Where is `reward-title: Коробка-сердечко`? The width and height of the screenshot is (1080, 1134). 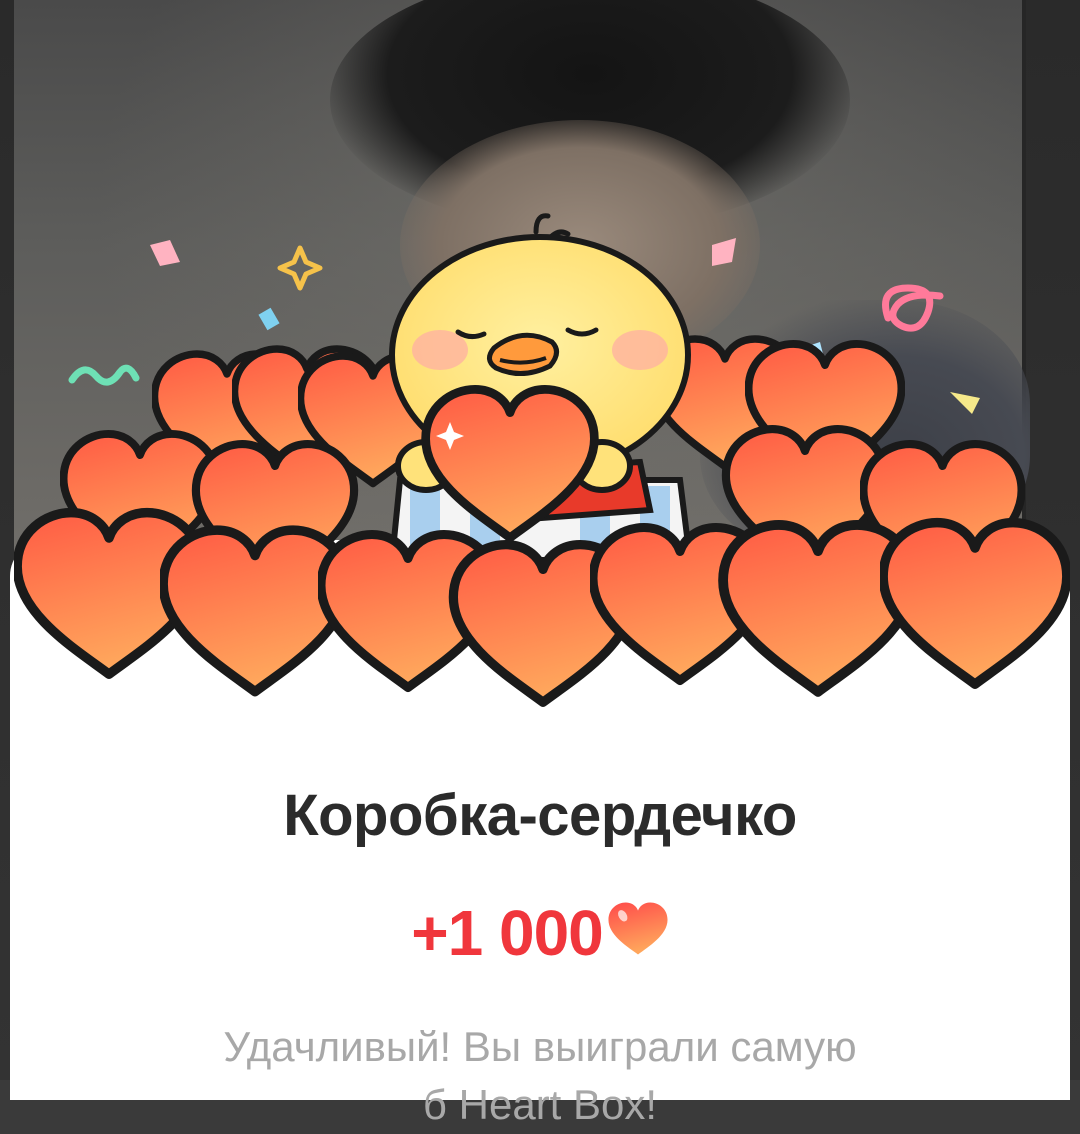 reward-title: Коробка-сердечко is located at coordinates (540, 815).